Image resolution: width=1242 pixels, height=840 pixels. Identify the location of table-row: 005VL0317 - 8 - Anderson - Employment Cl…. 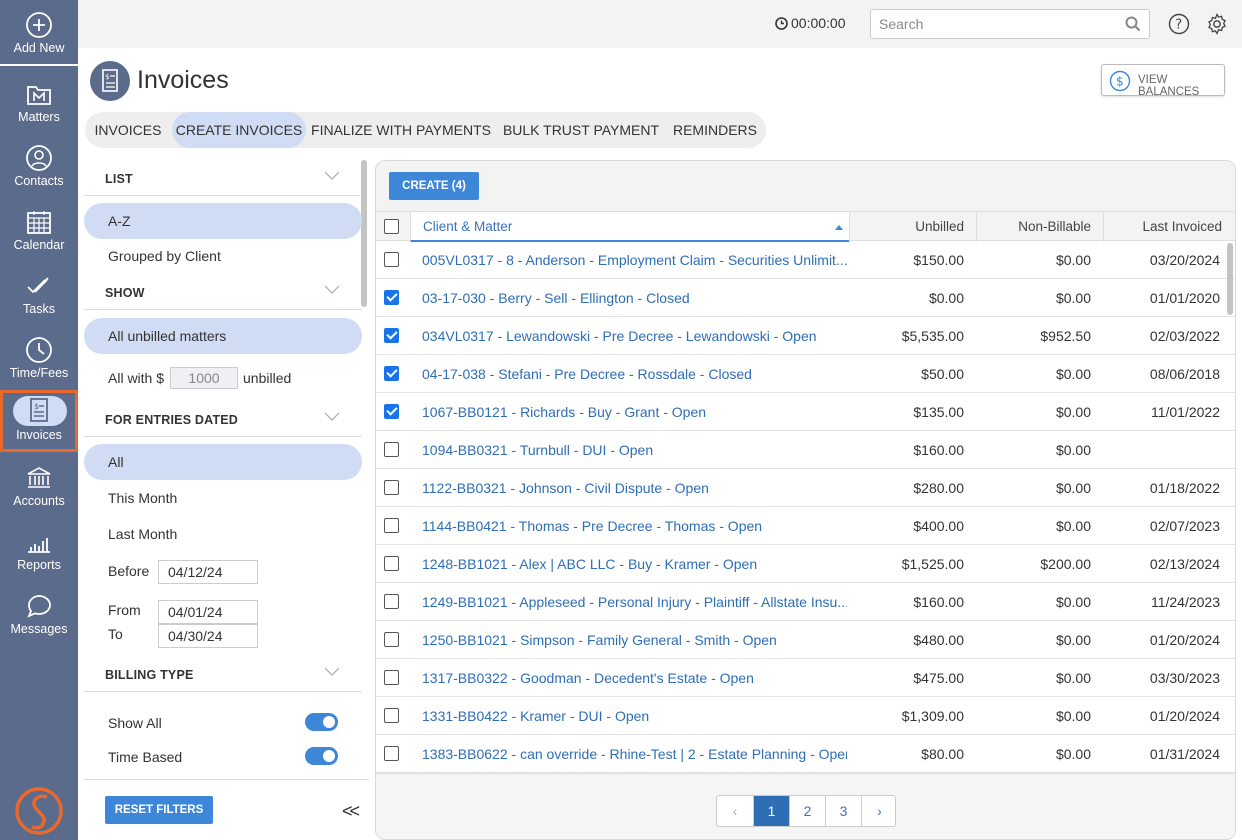
(805, 260).